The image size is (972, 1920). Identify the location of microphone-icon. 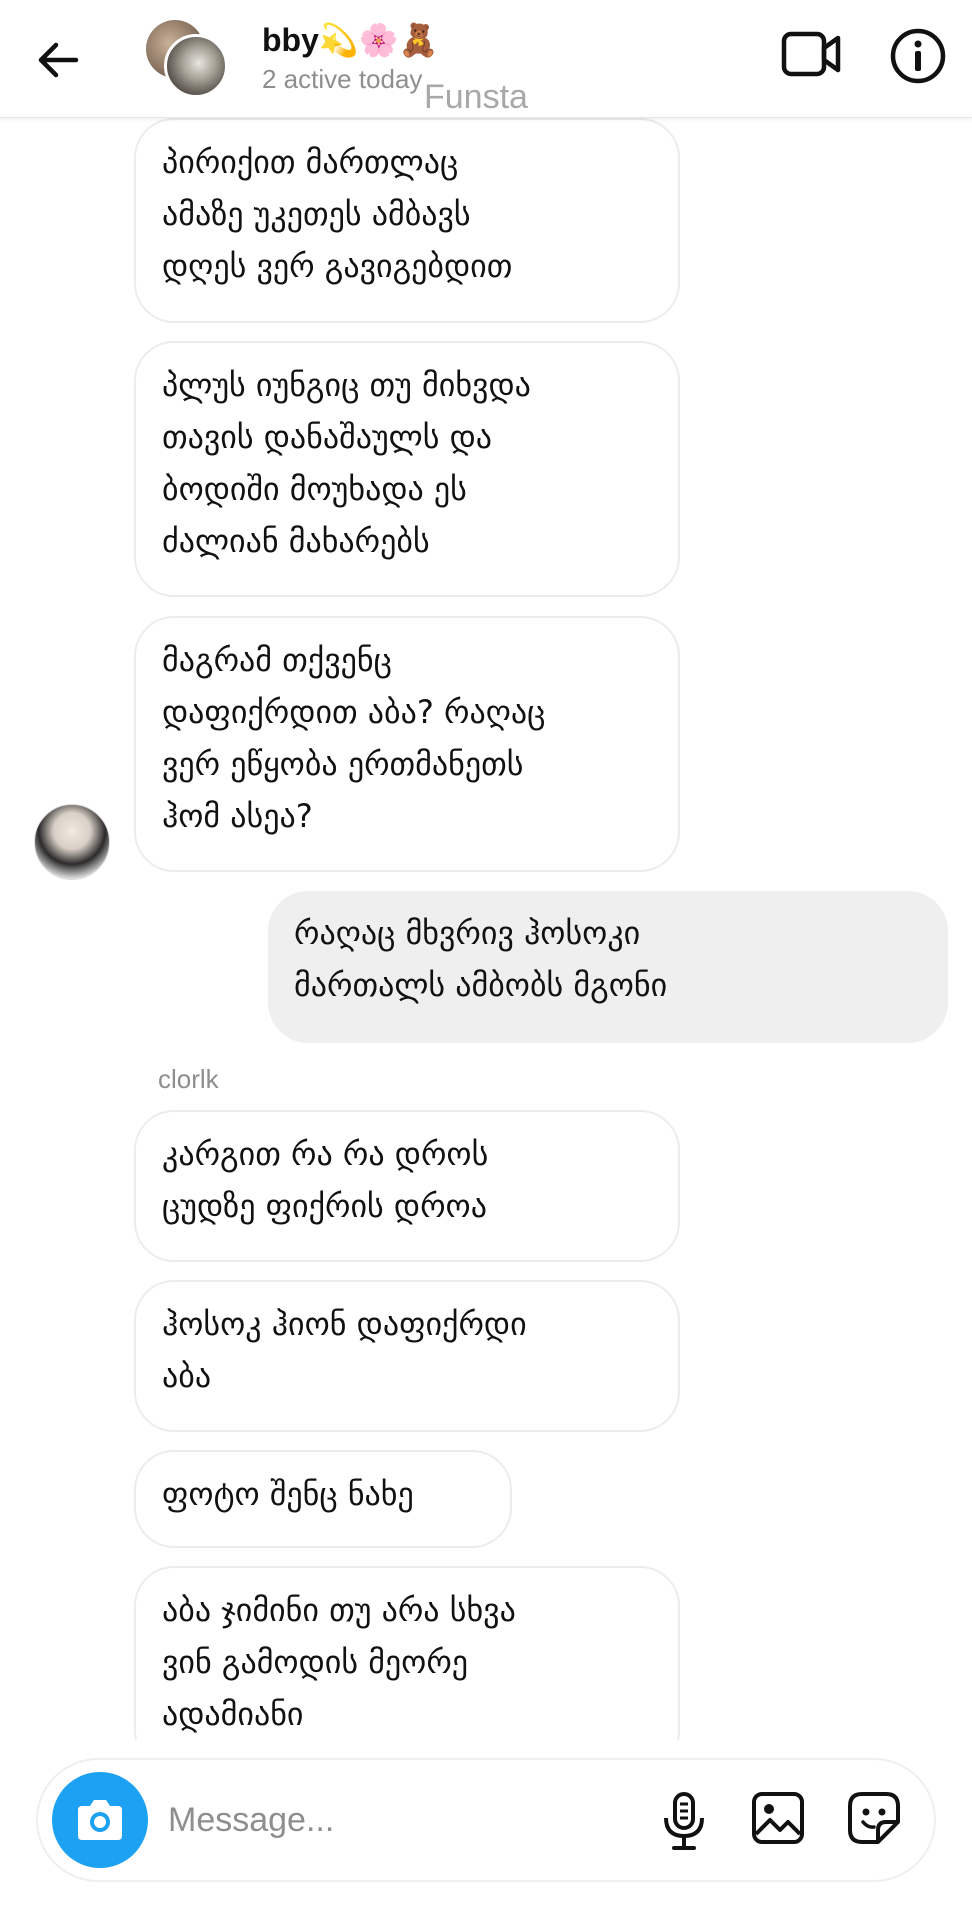
(684, 1821).